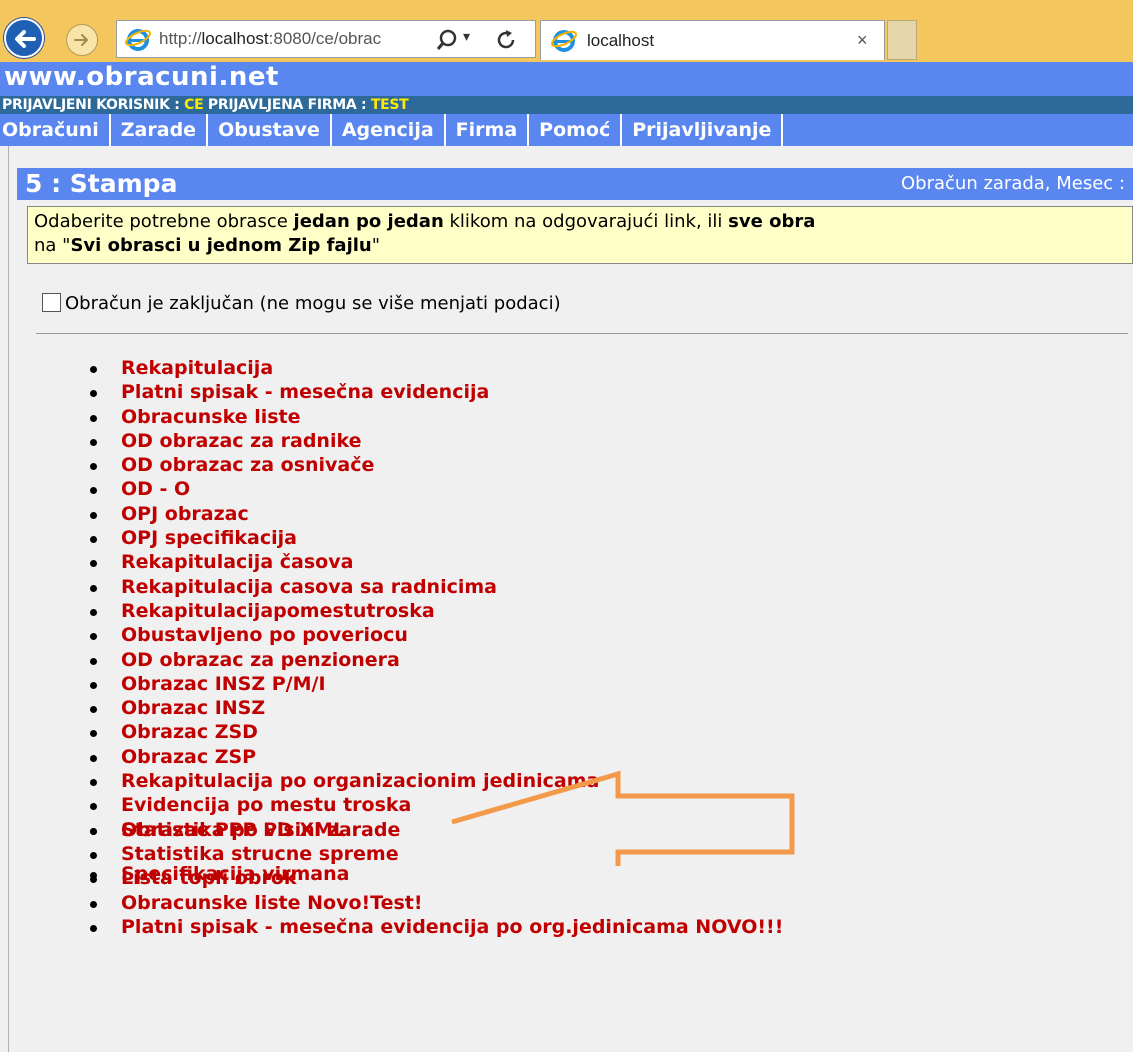 This screenshot has height=1052, width=1133. I want to click on list-item: OPJ specifikacija, so click(435, 538).